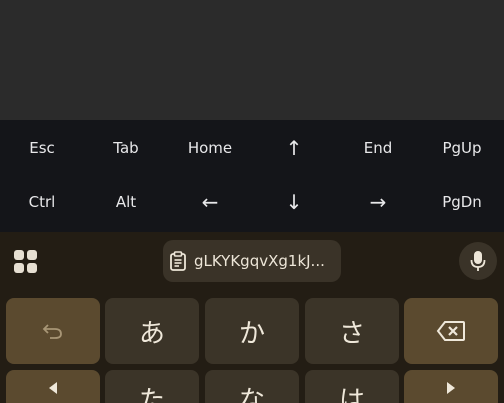 Image resolution: width=504 pixels, height=403 pixels. What do you see at coordinates (462, 202) in the screenshot?
I see `pgdn-key: PgDn` at bounding box center [462, 202].